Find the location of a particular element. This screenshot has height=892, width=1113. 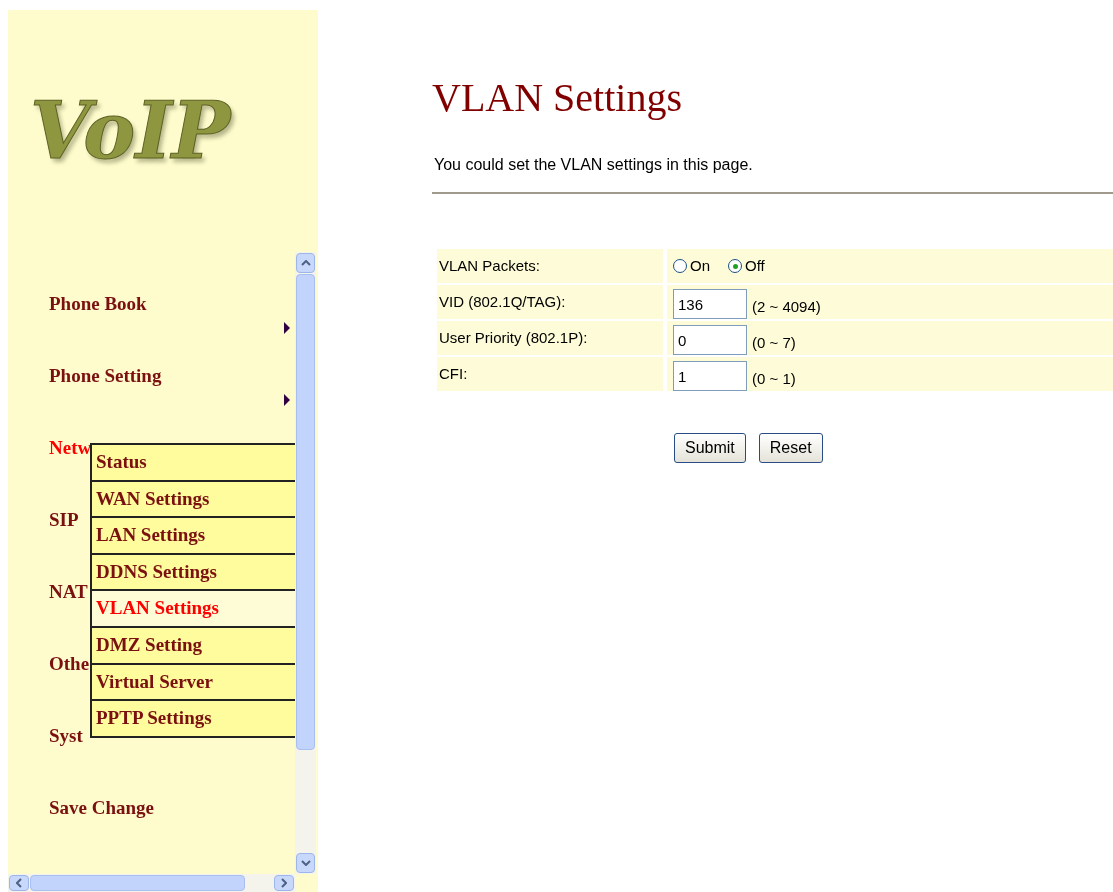

sidebar-item: SIP is located at coordinates (64, 520).